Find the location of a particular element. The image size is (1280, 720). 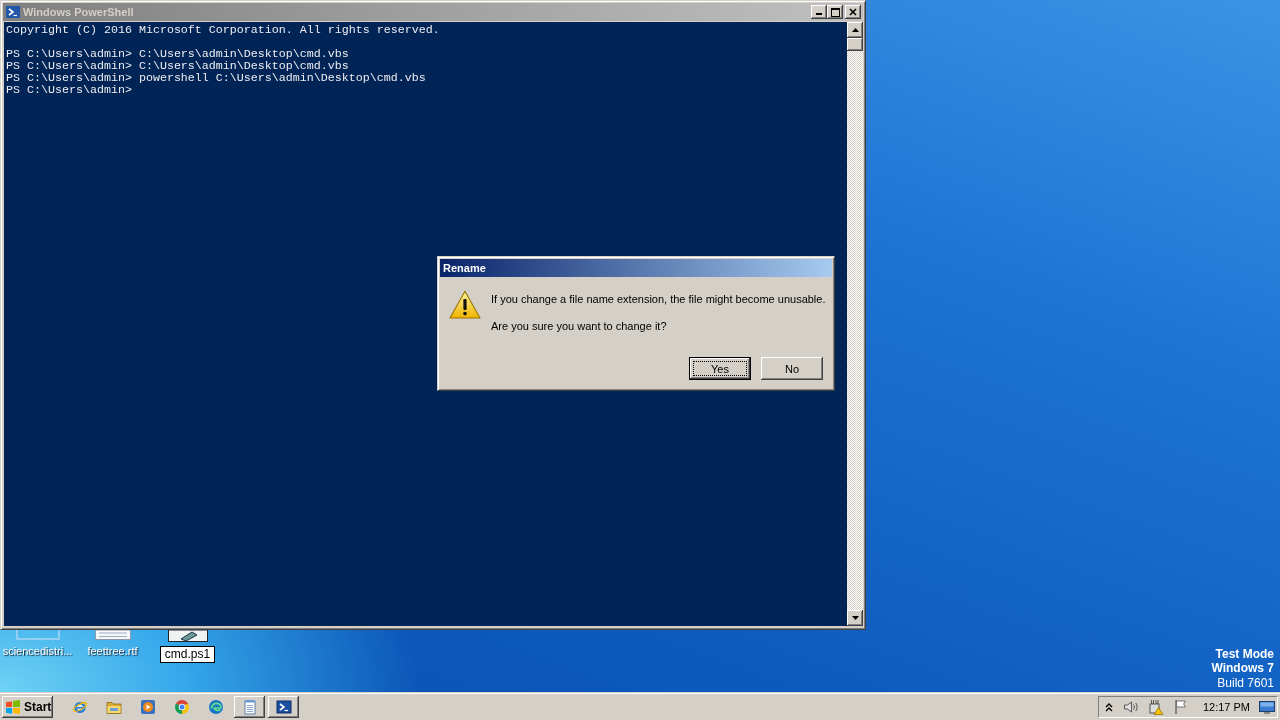

tricolor-ring-icon is located at coordinates (182, 707).